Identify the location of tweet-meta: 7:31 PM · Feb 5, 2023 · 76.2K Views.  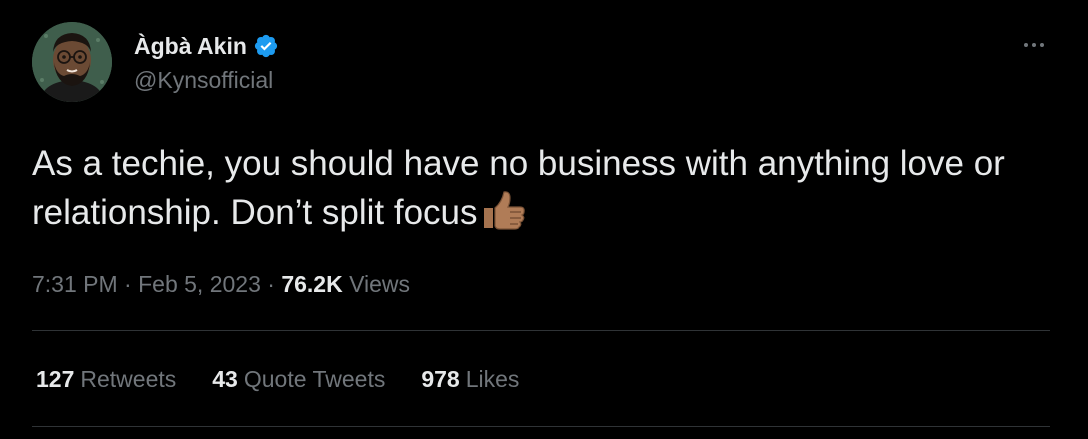
(221, 284).